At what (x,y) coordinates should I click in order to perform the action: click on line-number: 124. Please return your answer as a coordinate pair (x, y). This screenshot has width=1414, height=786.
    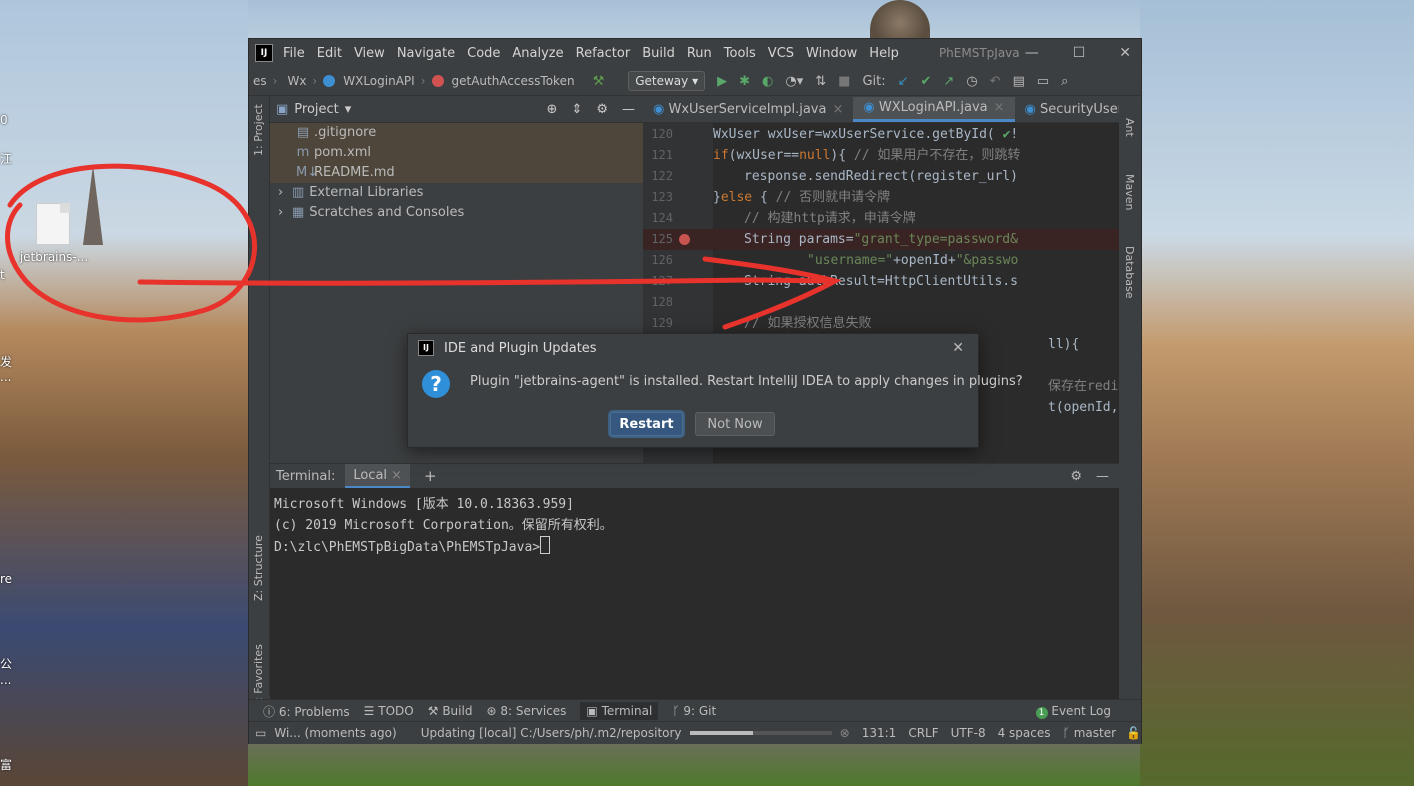
    Looking at the image, I should click on (660, 218).